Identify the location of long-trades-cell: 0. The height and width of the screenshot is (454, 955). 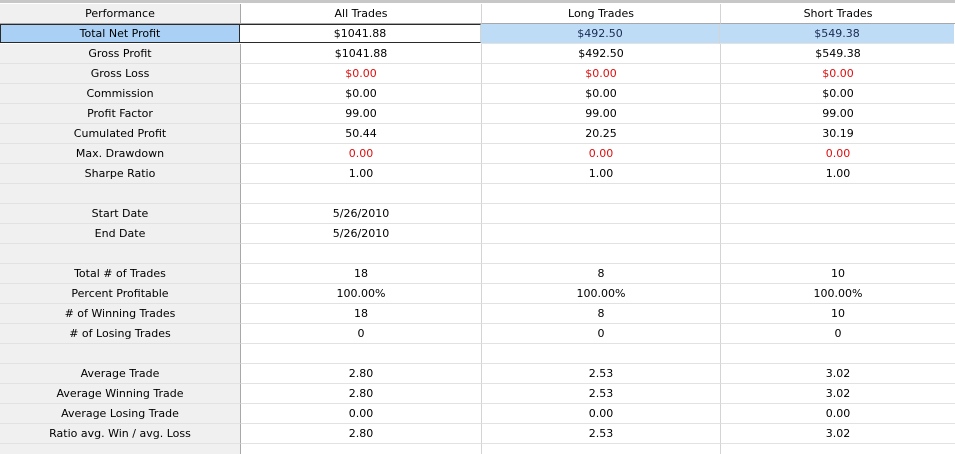
(601, 334).